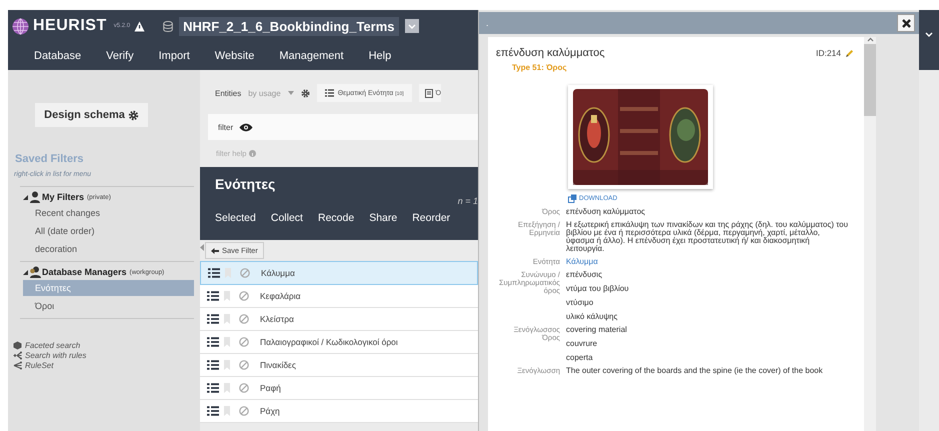 This screenshot has width=939, height=431. What do you see at coordinates (329, 342) in the screenshot?
I see `record-title: Παλαιογραφικοί / Κωδικολογικοί όροι` at bounding box center [329, 342].